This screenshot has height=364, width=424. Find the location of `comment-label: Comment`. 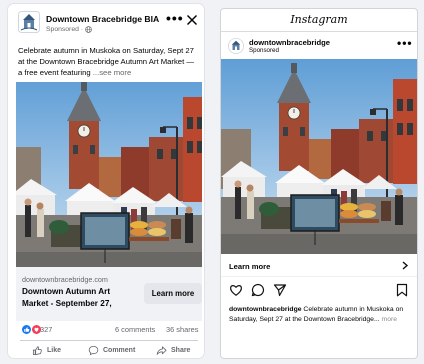

comment-label: Comment is located at coordinates (119, 350).